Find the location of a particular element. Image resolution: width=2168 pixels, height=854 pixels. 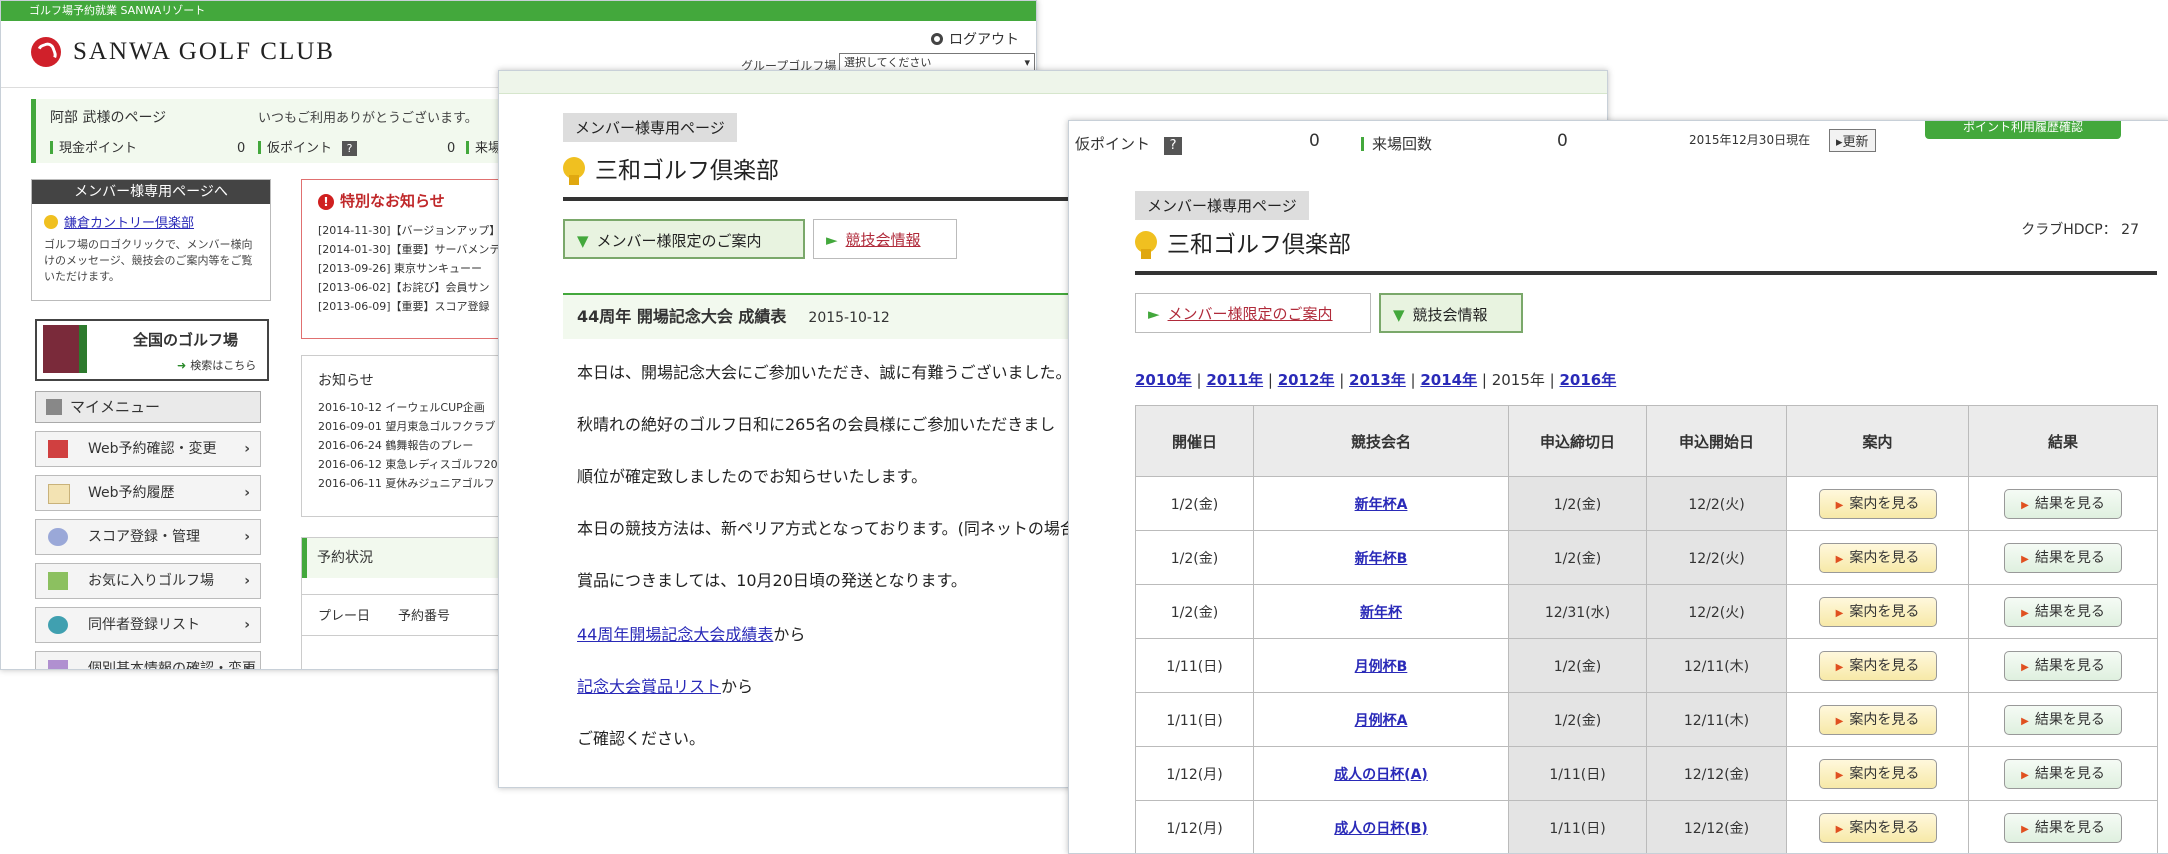

tab-competition: ►競技会情報 is located at coordinates (885, 239).